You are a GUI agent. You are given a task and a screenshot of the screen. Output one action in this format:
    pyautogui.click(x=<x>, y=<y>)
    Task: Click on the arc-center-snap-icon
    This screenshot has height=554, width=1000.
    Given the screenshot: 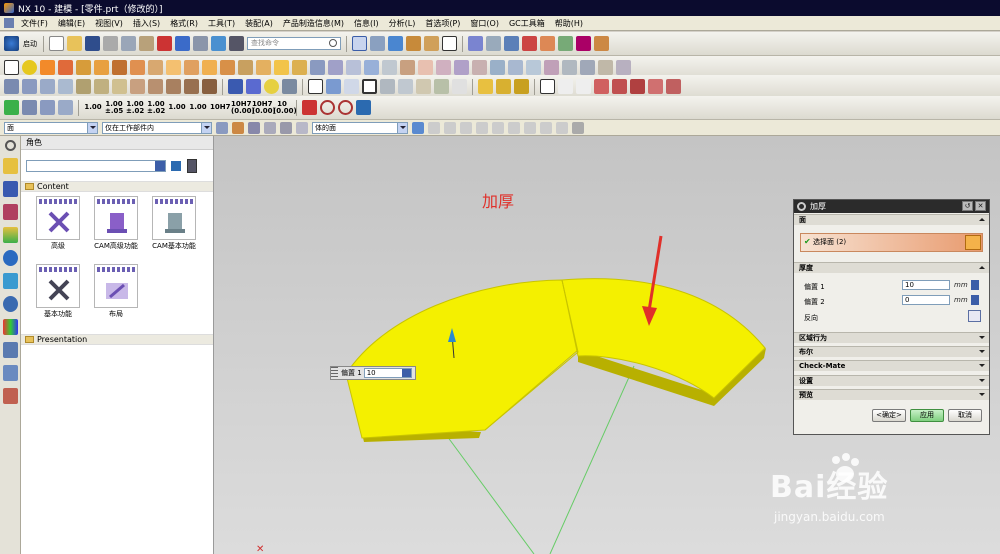 What is the action you would take?
    pyautogui.click(x=498, y=127)
    